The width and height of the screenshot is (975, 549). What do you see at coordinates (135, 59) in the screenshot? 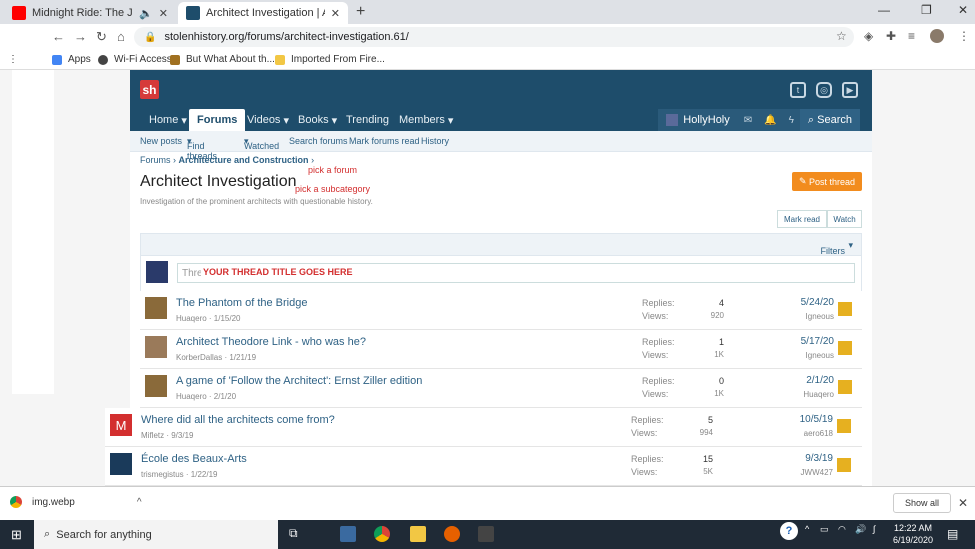
I see `bookmark-wifi: Wi-Fi Access` at bounding box center [135, 59].